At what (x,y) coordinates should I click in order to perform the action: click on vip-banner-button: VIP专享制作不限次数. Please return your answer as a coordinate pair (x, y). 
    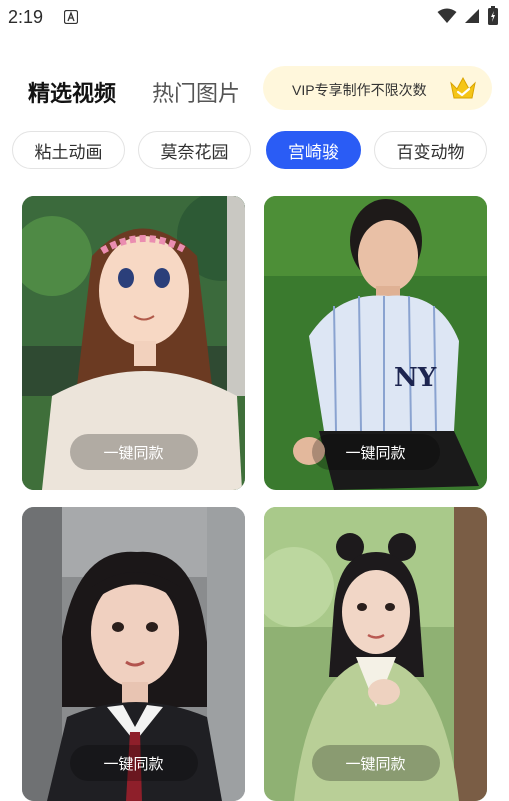
    Looking at the image, I should click on (377, 88).